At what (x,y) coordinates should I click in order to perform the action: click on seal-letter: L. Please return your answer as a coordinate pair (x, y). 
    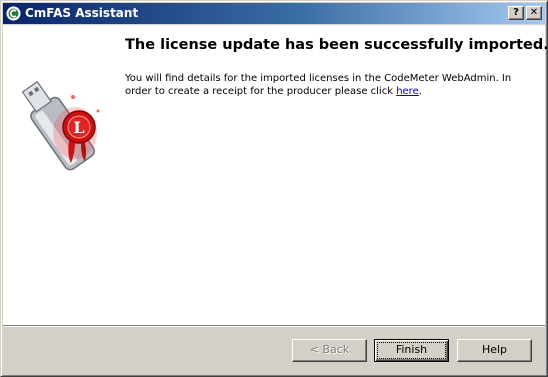
    Looking at the image, I should click on (78, 127).